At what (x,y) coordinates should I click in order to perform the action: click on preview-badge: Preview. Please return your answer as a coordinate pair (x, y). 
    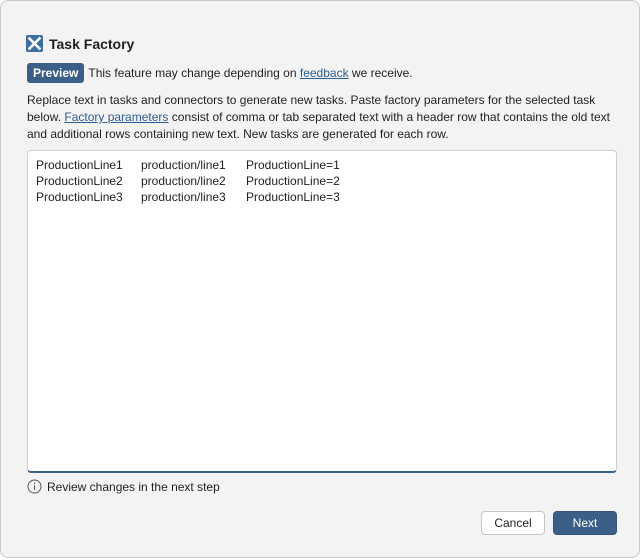
    Looking at the image, I should click on (56, 73).